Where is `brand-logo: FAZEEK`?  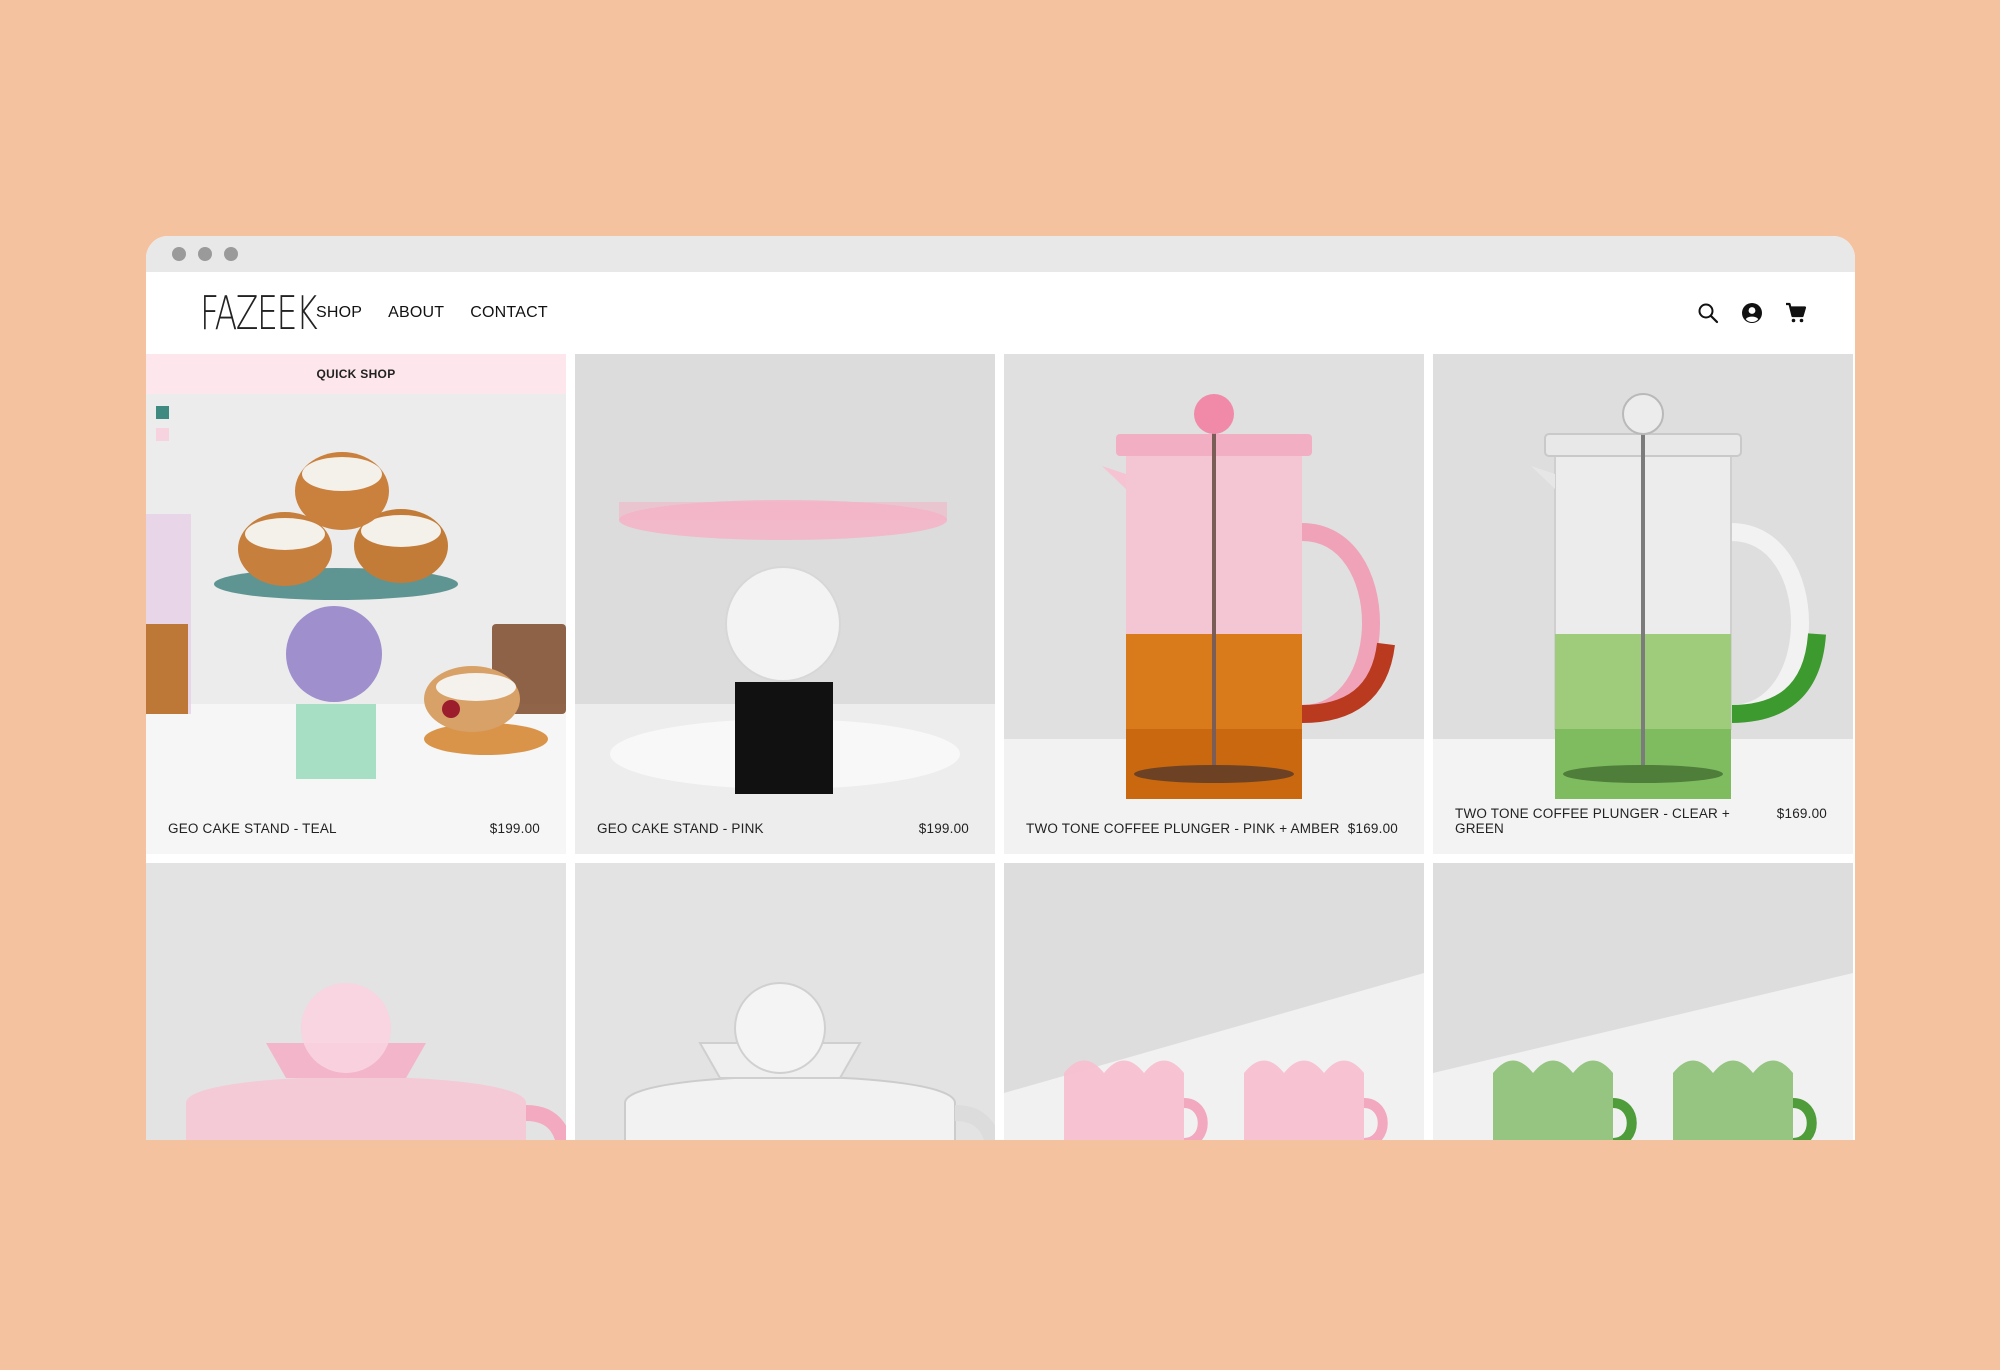
brand-logo: FAZEEK is located at coordinates (259, 313).